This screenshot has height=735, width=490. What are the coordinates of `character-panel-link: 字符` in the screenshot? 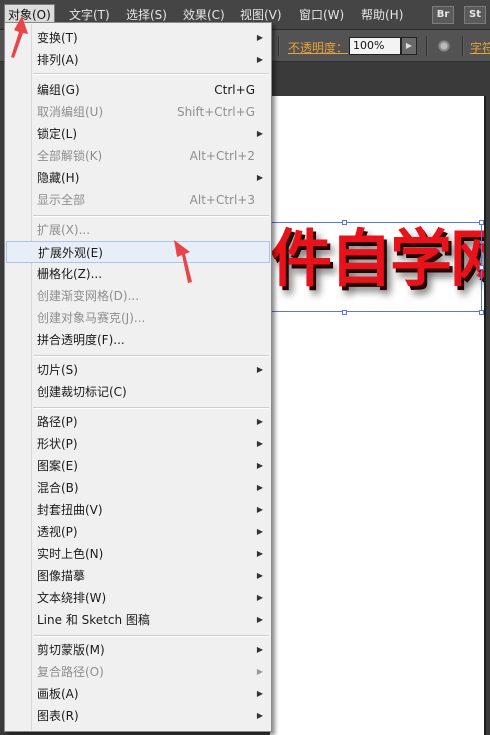 It's located at (480, 47).